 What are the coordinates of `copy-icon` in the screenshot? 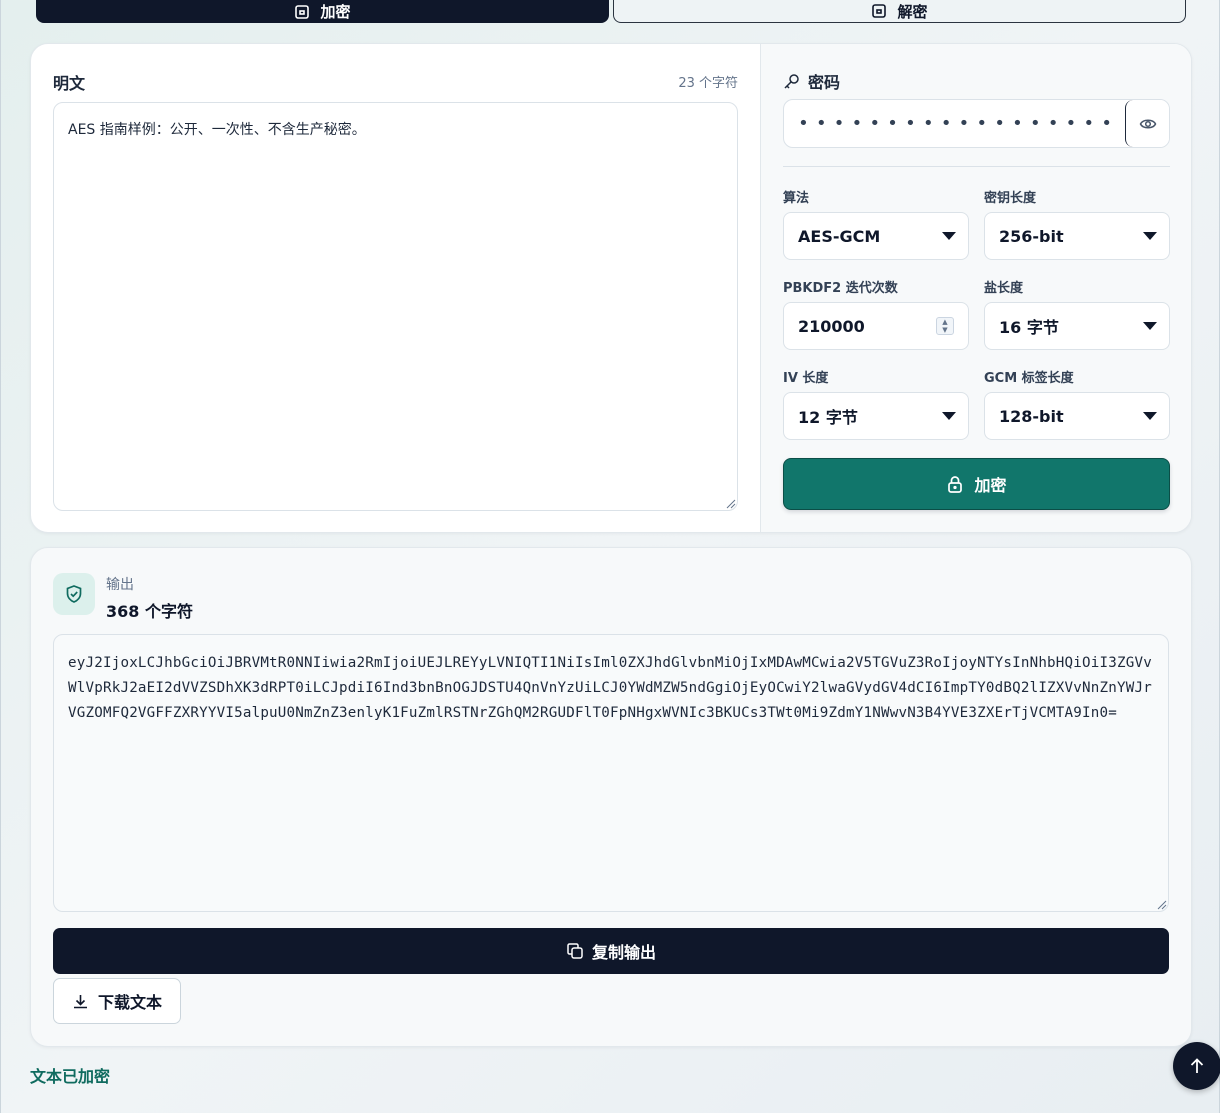 It's located at (575, 951).